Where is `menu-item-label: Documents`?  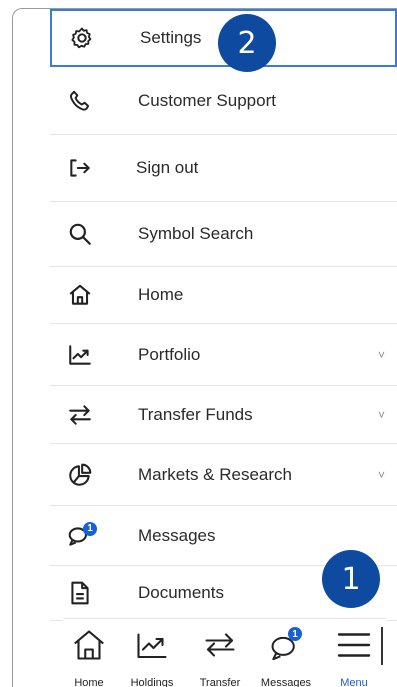
menu-item-label: Documents is located at coordinates (181, 592).